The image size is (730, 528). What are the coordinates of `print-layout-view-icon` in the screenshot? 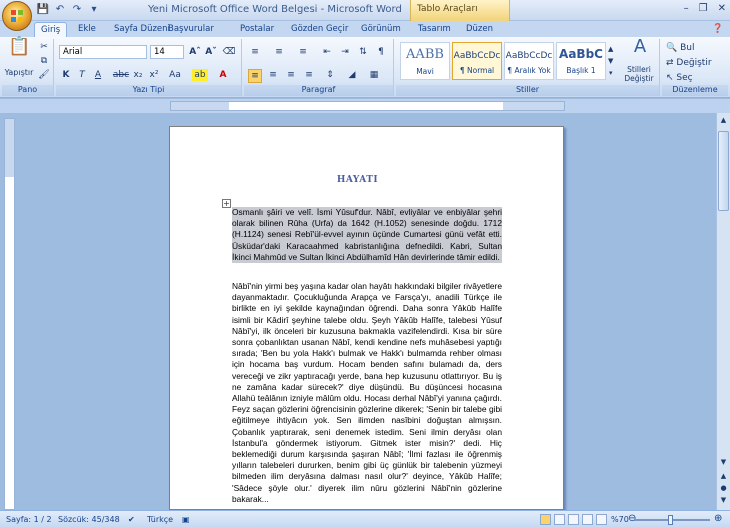 It's located at (545, 519).